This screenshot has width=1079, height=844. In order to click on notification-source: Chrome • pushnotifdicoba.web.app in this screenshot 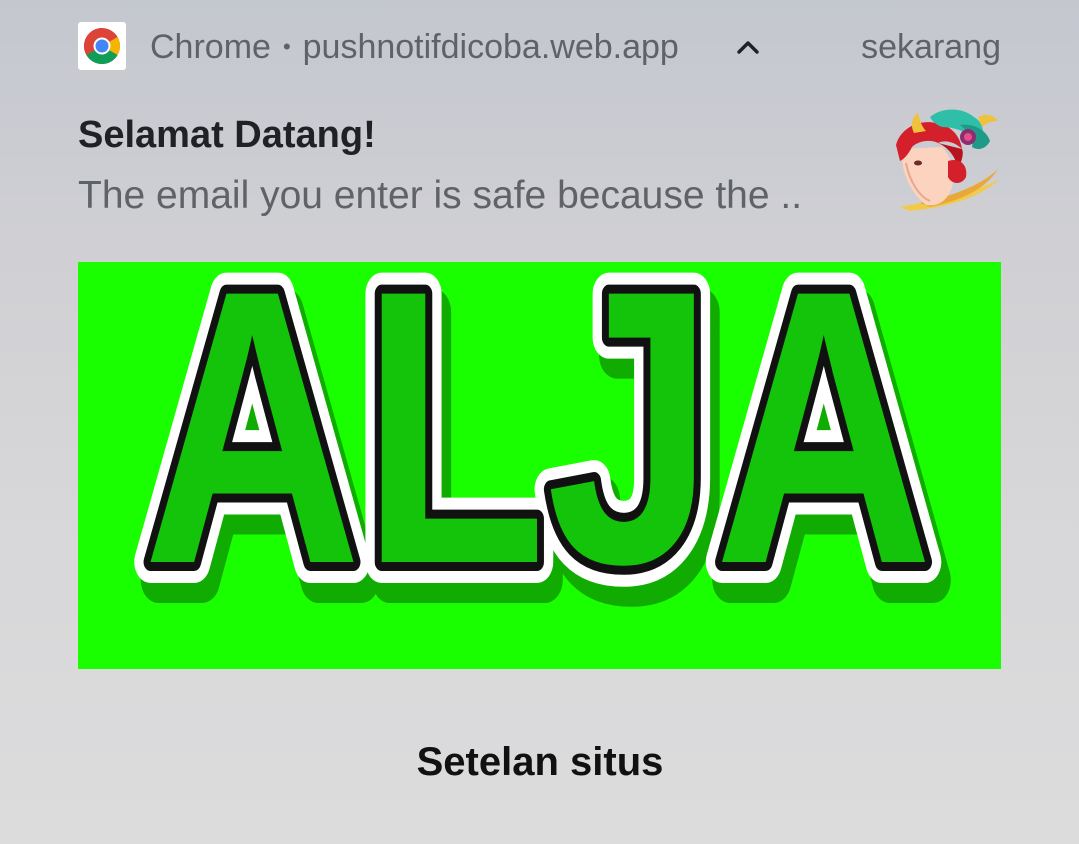, I will do `click(414, 49)`.